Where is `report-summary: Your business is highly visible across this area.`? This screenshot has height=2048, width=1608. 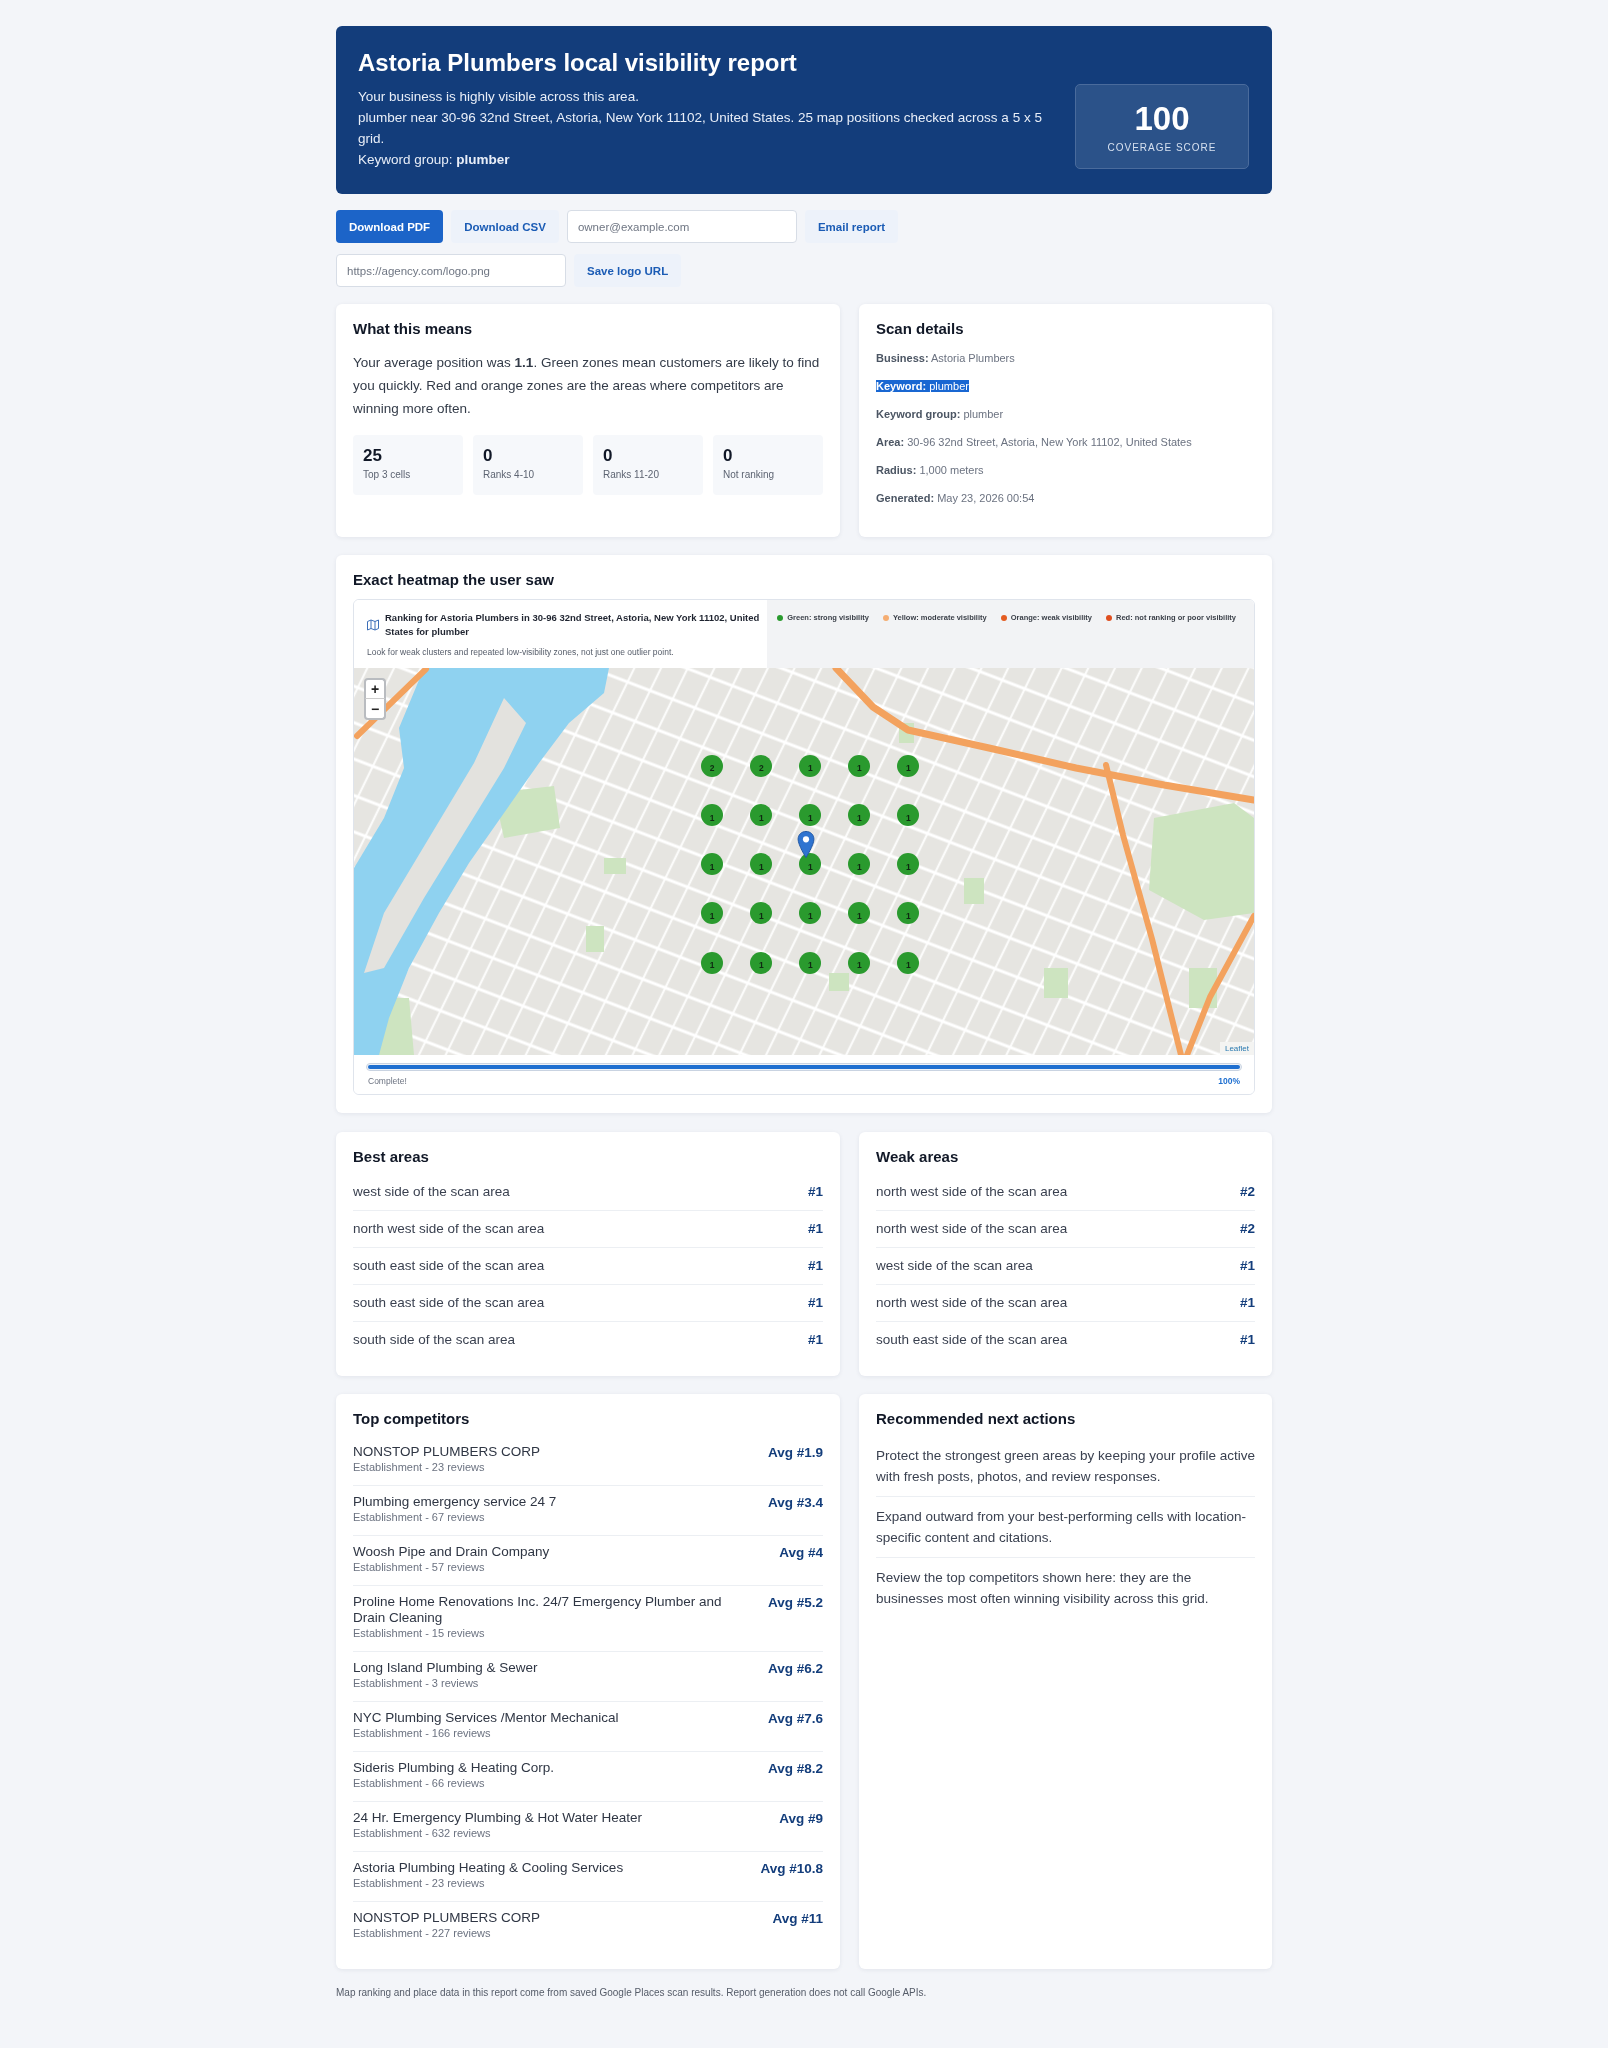 report-summary: Your business is highly visible across this area. is located at coordinates (499, 97).